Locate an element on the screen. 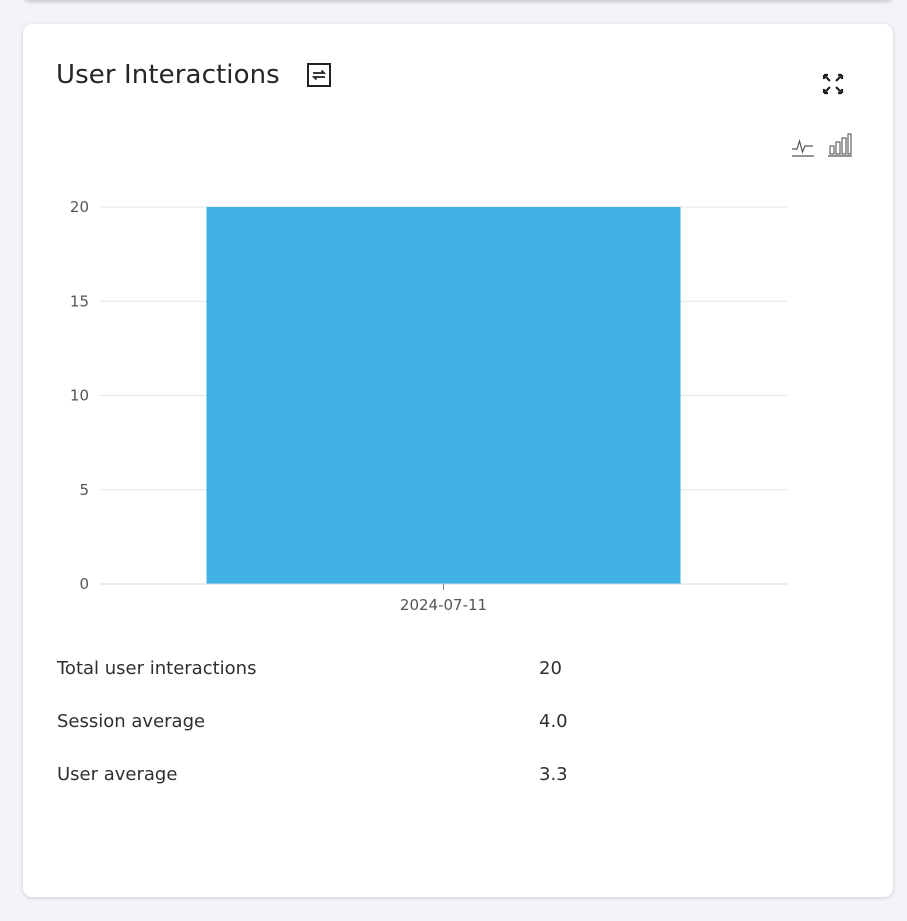 This screenshot has height=921, width=907. bar-chart-icon is located at coordinates (840, 145).